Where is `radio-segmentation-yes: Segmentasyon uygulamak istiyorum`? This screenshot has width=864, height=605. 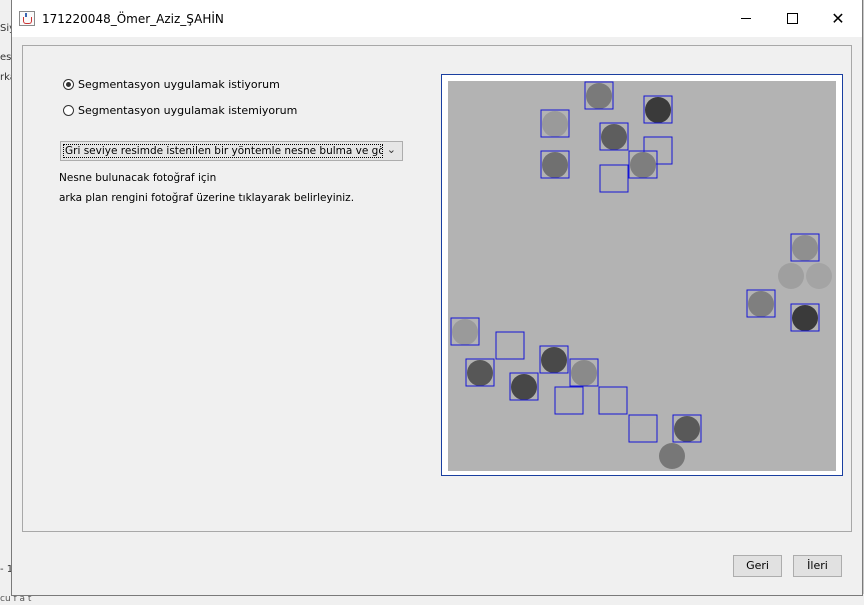 radio-segmentation-yes: Segmentasyon uygulamak istiyorum is located at coordinates (171, 84).